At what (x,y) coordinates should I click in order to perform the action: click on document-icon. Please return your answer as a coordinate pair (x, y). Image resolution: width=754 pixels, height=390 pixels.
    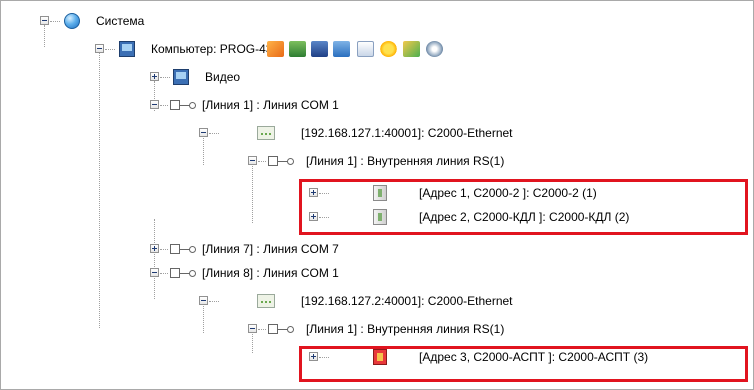
    Looking at the image, I should click on (365, 49).